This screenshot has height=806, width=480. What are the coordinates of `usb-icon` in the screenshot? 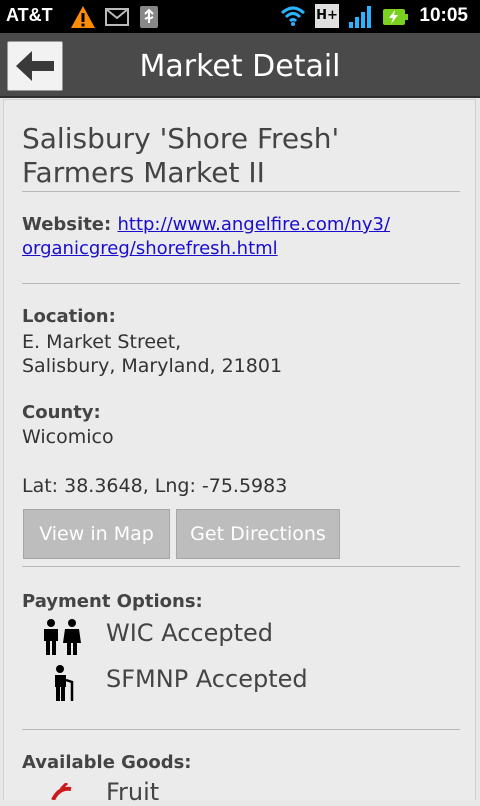 It's located at (149, 17).